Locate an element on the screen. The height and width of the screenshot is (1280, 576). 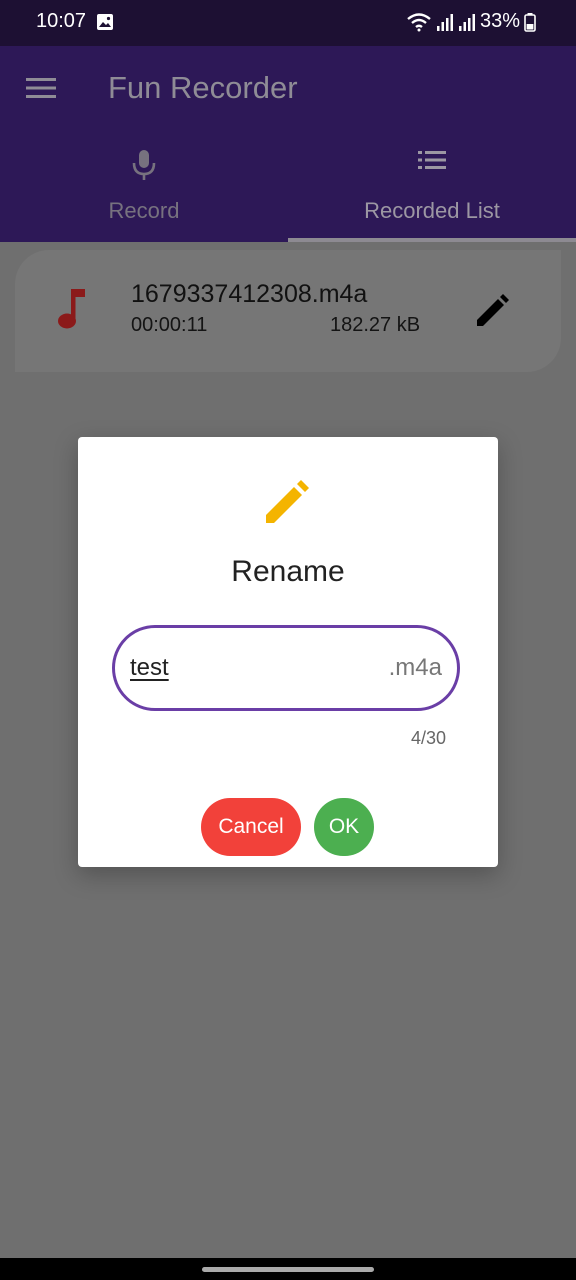
character-counter: 4/30 is located at coordinates (428, 738).